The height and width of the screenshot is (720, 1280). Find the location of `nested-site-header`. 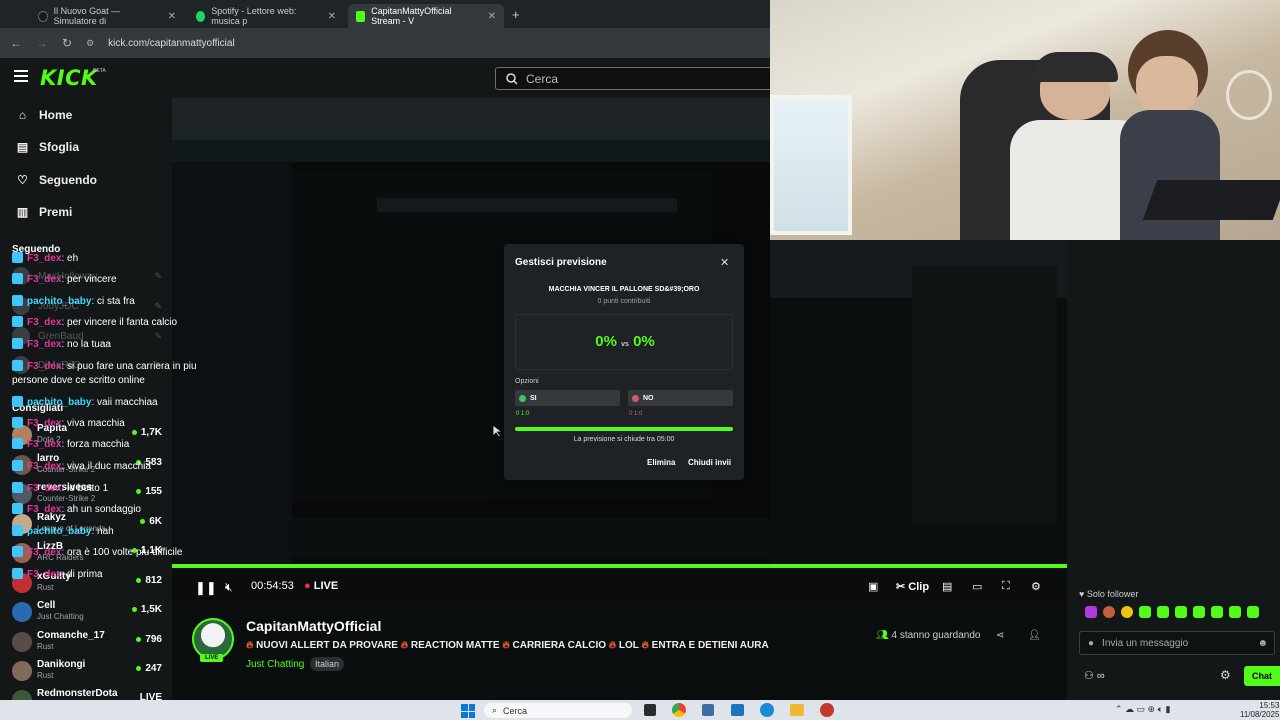

nested-site-header is located at coordinates (471, 151).